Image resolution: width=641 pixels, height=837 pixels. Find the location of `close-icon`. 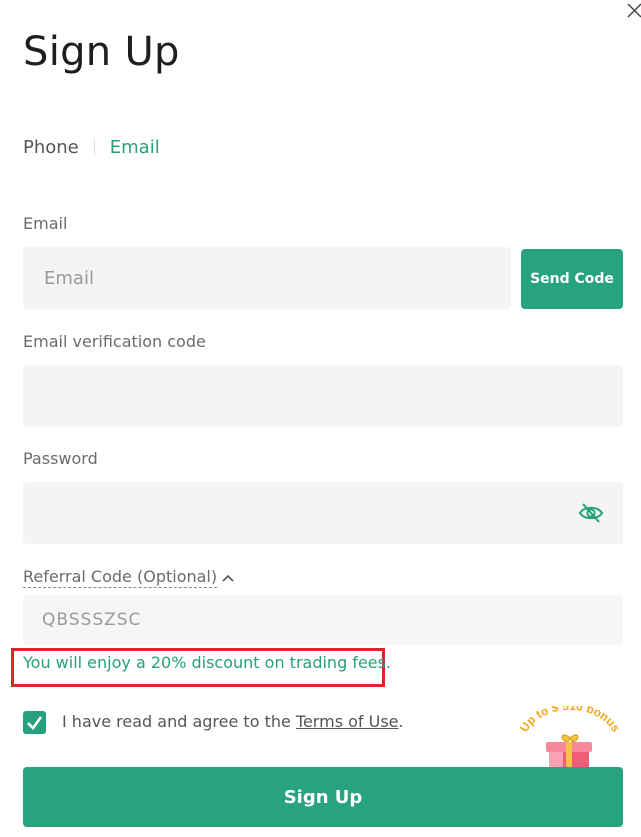

close-icon is located at coordinates (634, 10).